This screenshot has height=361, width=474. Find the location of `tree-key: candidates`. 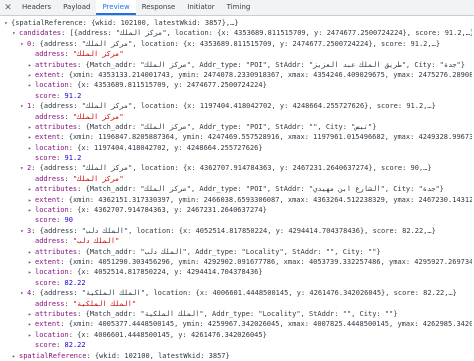

tree-key: candidates is located at coordinates (40, 33).